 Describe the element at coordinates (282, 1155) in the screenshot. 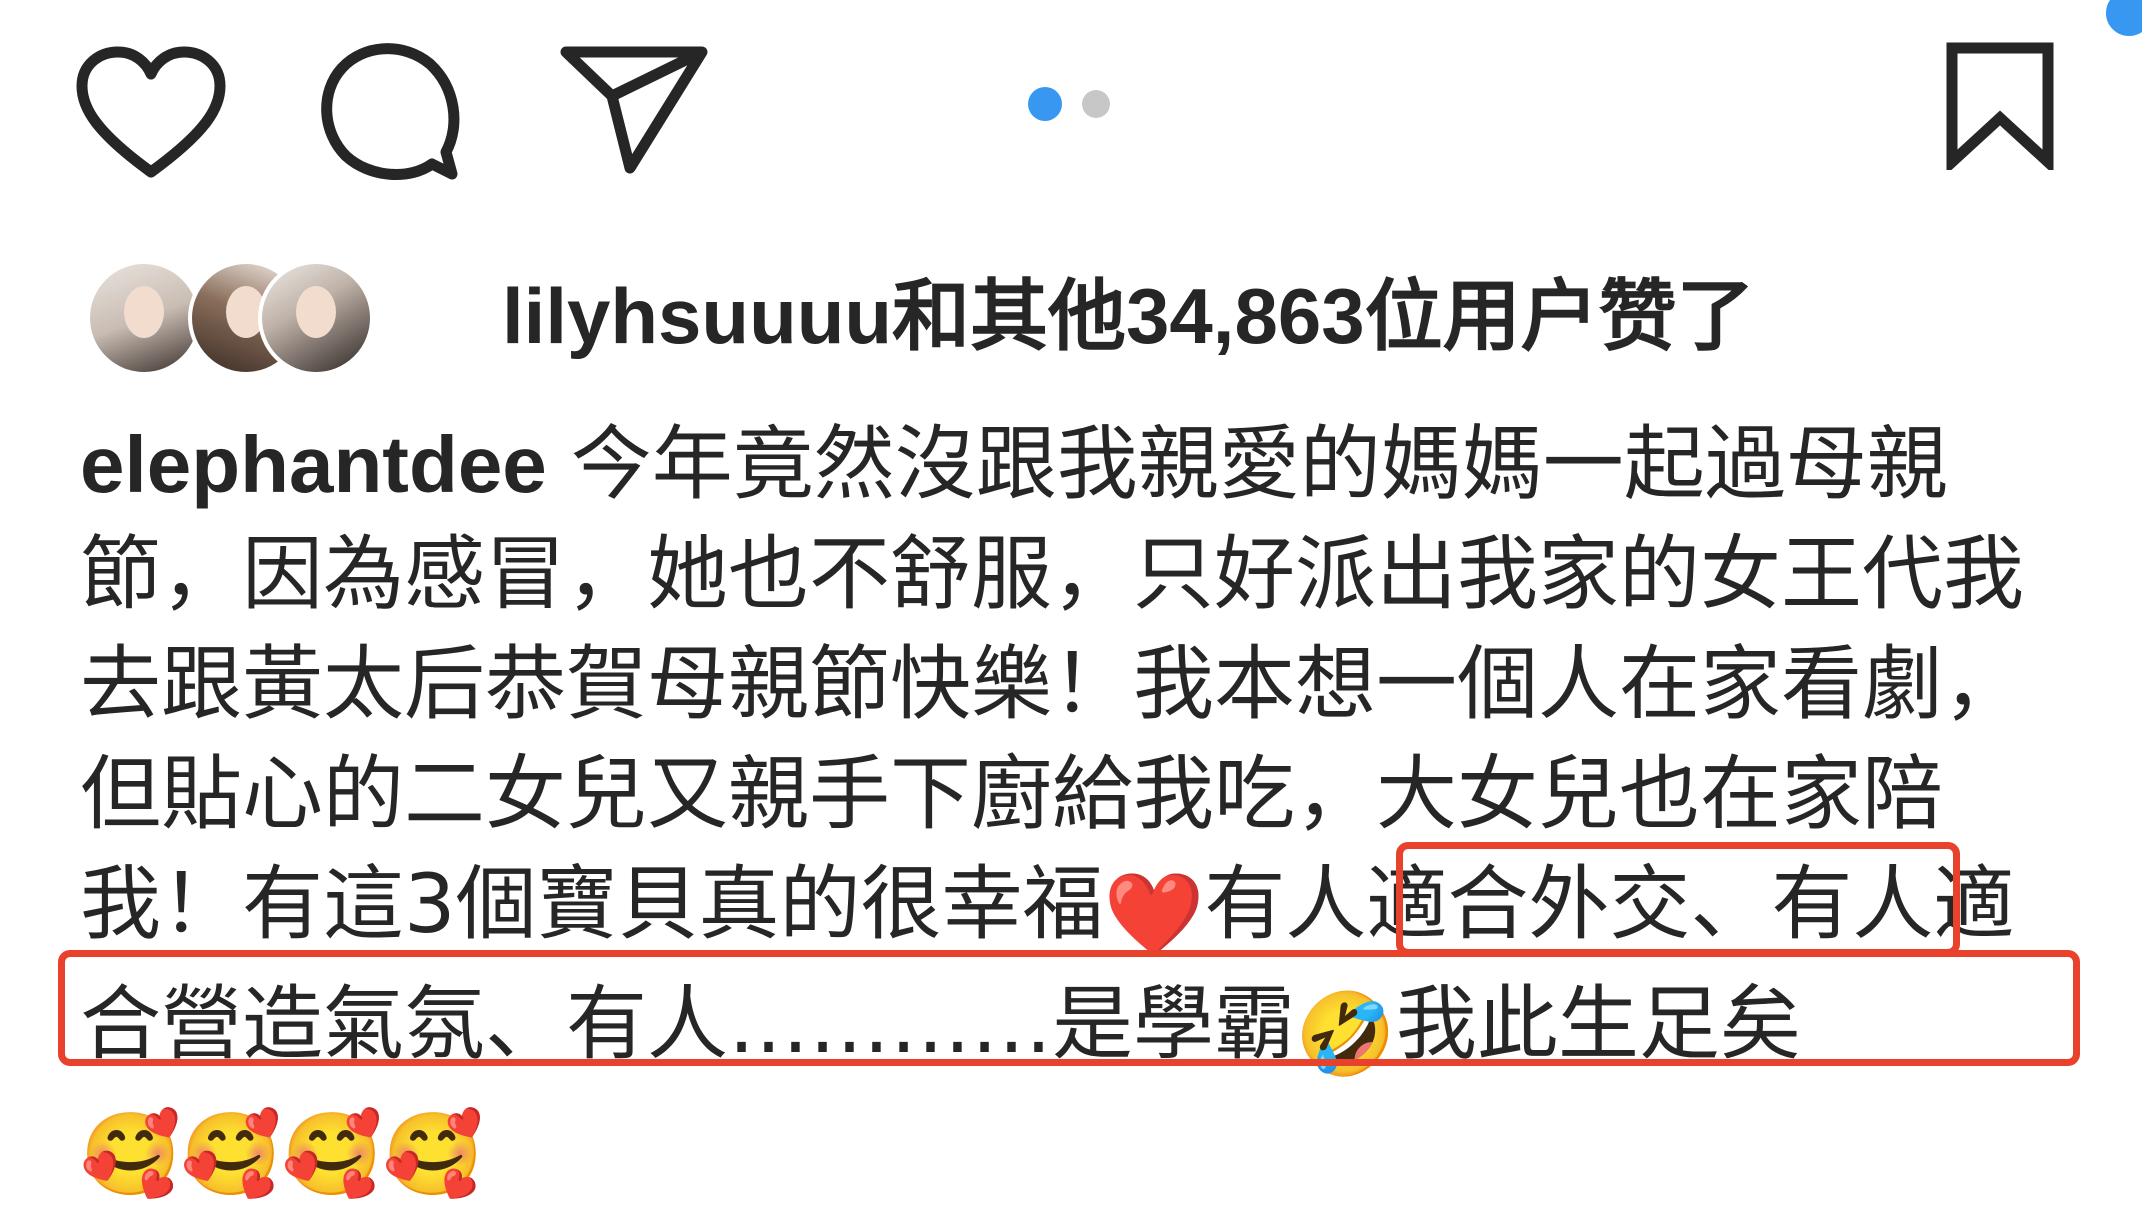

I see `smiling-hearts-emoji: 🥰🥰🥰🥰` at that location.